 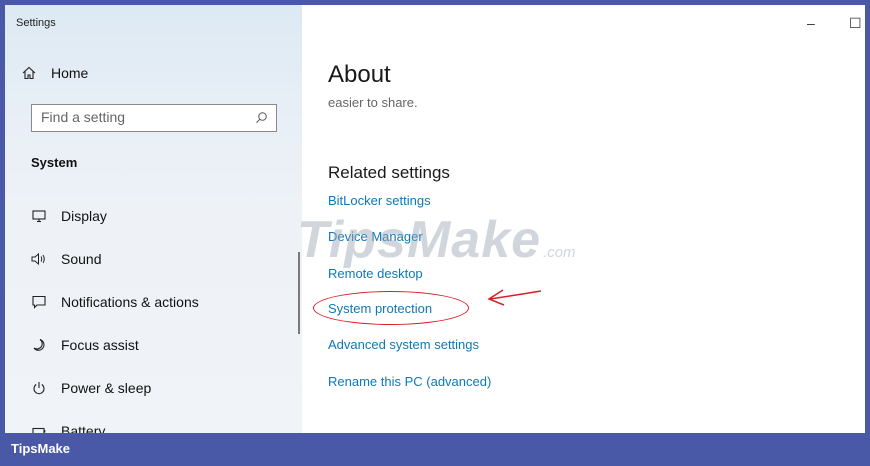 What do you see at coordinates (391, 308) in the screenshot?
I see `highlight-oval` at bounding box center [391, 308].